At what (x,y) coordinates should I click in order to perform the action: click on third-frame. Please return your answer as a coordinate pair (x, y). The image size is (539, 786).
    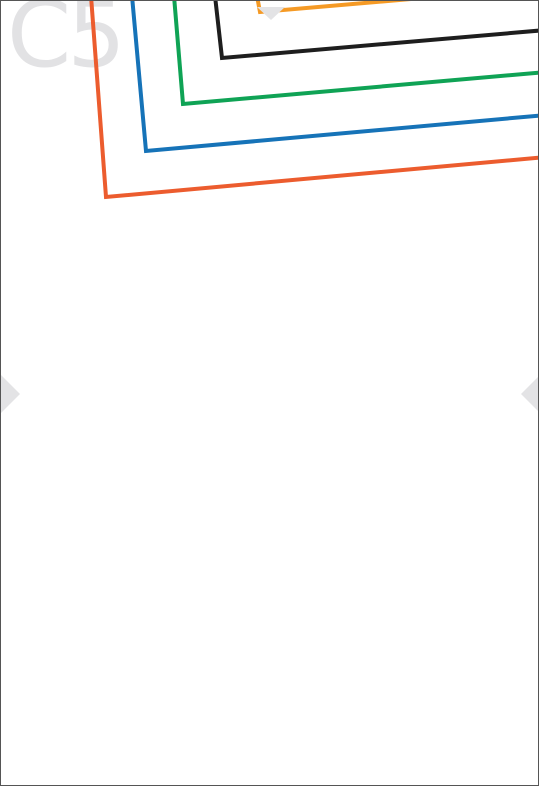
    Looking at the image, I should click on (355, 54).